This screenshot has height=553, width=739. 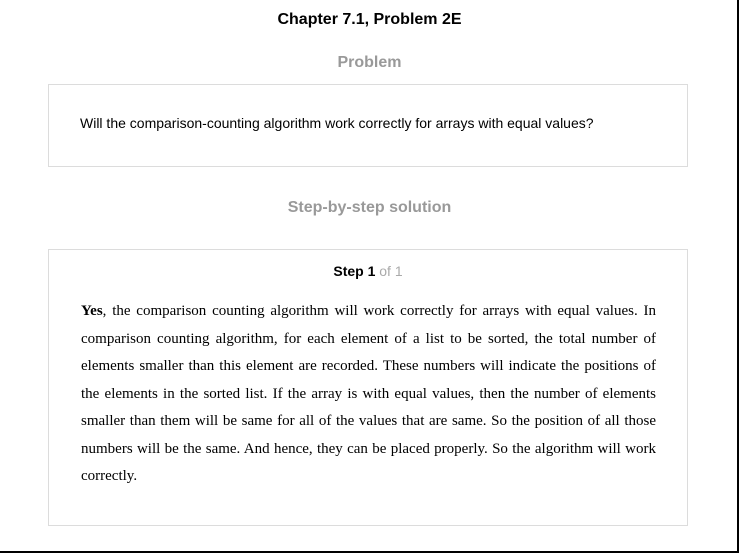 I want to click on page-title: Chapter 7.1, Problem 2E, so click(x=369, y=19).